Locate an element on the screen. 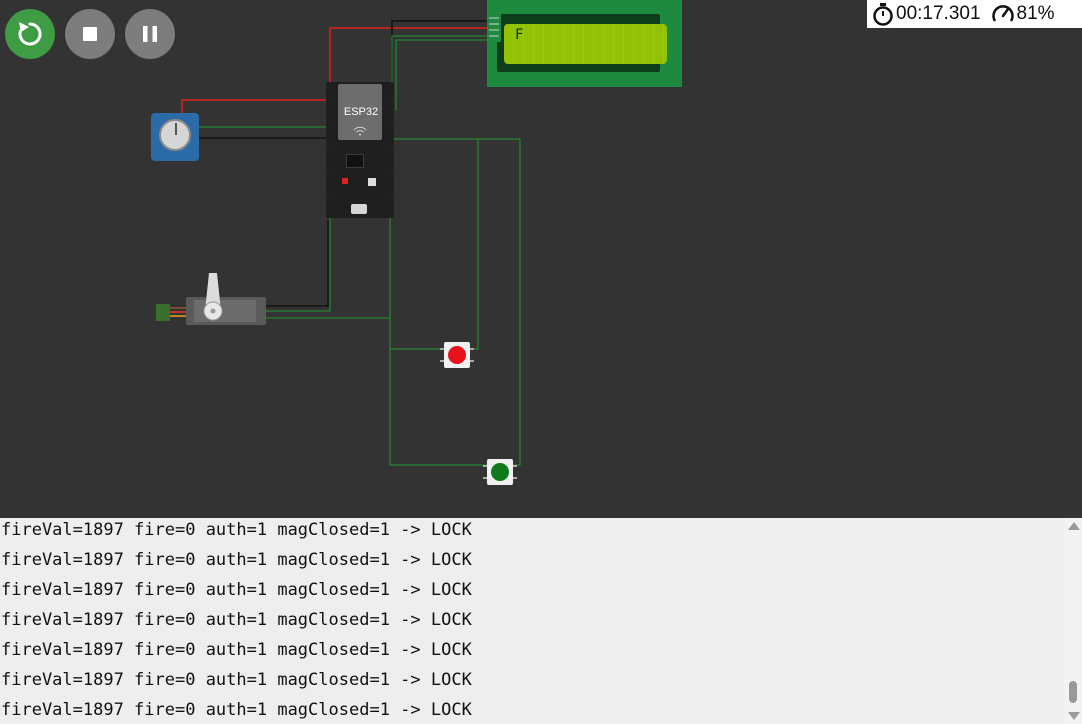 This screenshot has width=1082, height=724. lcd-character-grid is located at coordinates (585, 44).